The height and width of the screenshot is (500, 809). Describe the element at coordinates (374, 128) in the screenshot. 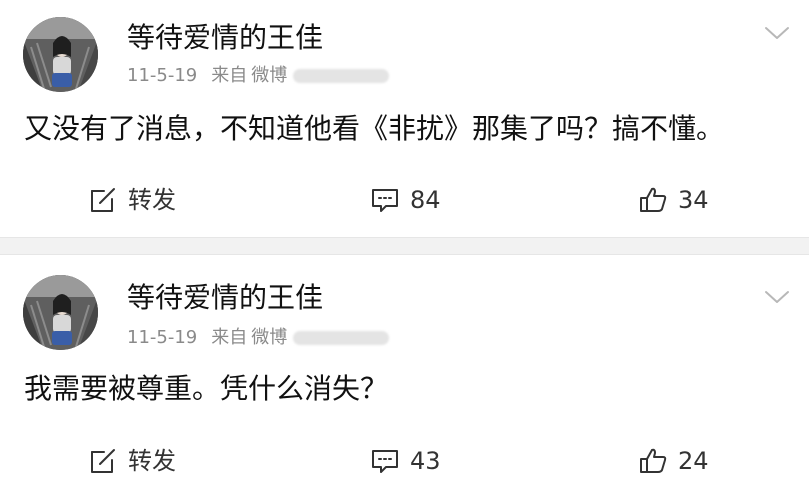

I see `post-content: 又没有了消息，不知道他看《非扰》那集了吗？搞不懂。` at that location.